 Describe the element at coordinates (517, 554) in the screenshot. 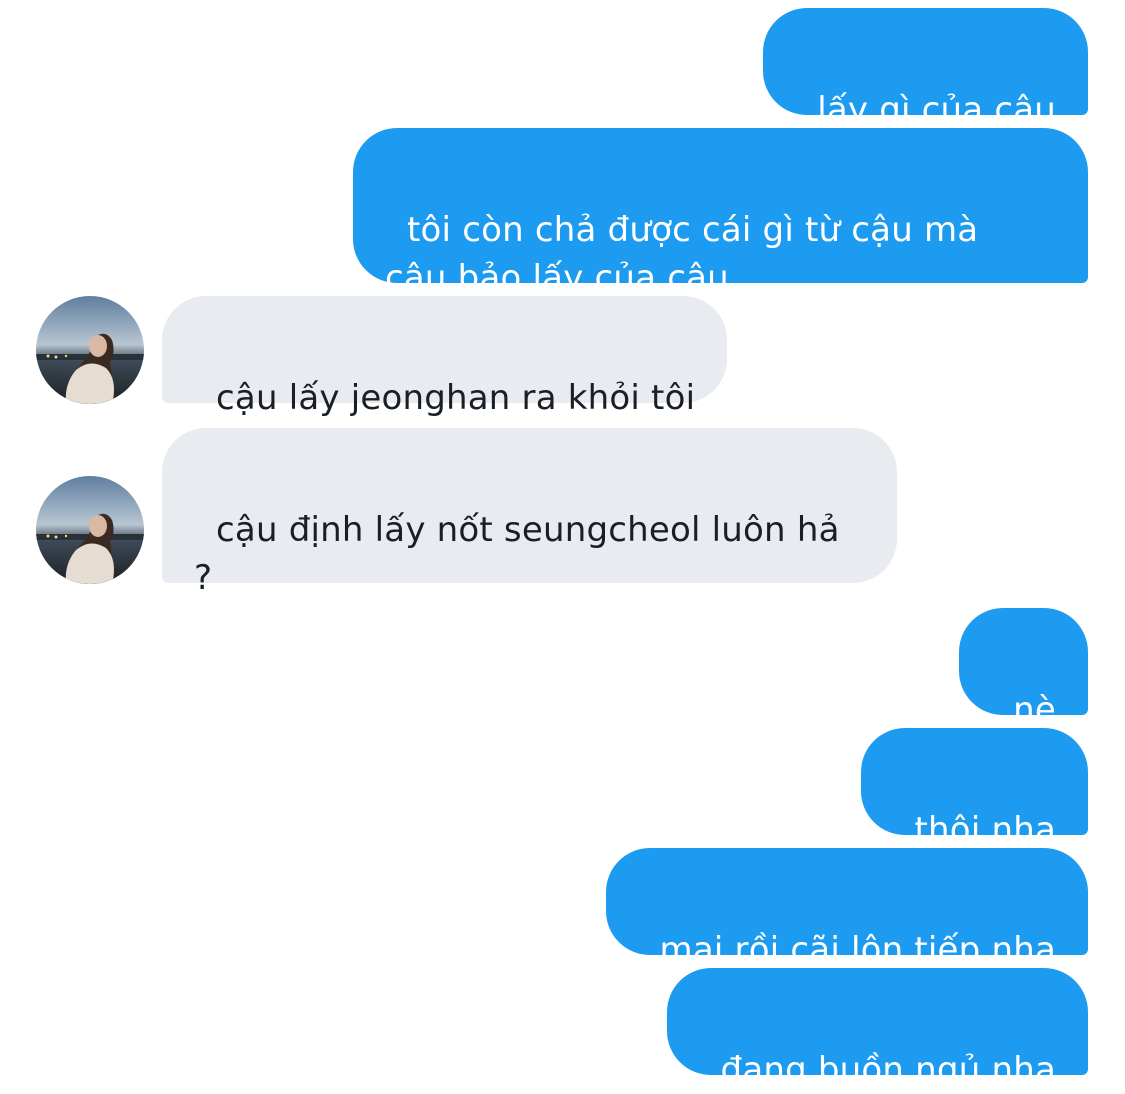

I see `message-text: cậu định lấy nốt seungcheol luôn hả ?` at that location.